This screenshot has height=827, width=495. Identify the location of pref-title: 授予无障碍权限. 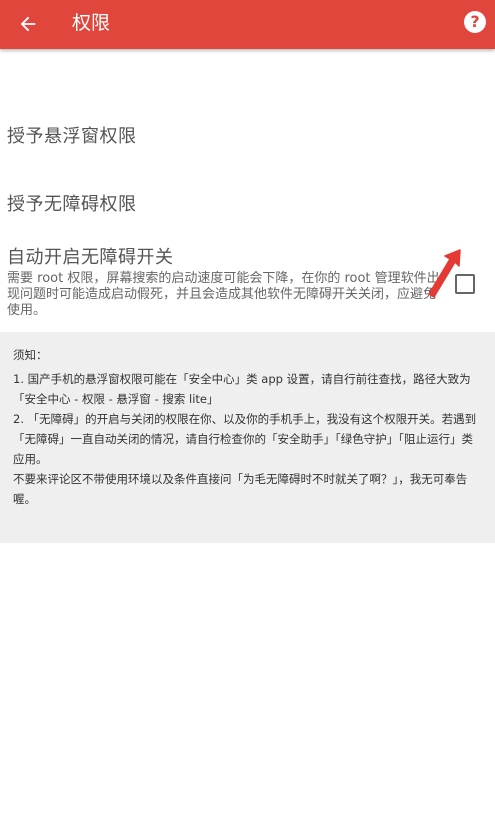
(72, 204).